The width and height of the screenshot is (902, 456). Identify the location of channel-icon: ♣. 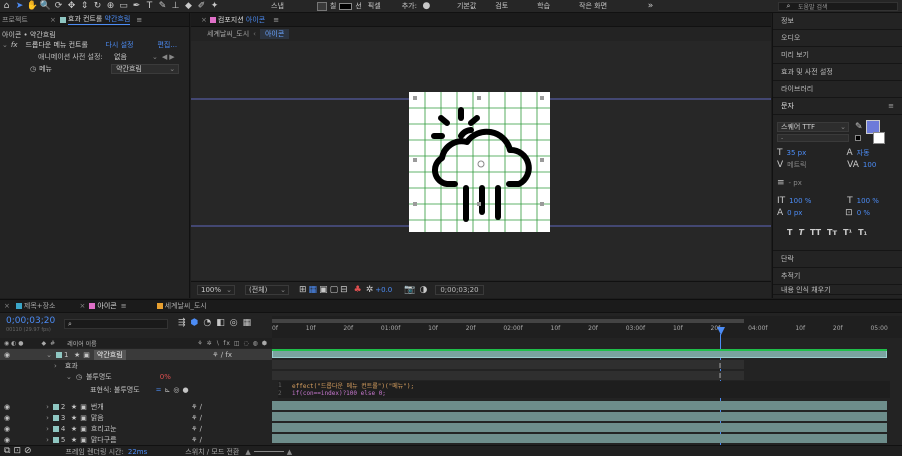
(358, 290).